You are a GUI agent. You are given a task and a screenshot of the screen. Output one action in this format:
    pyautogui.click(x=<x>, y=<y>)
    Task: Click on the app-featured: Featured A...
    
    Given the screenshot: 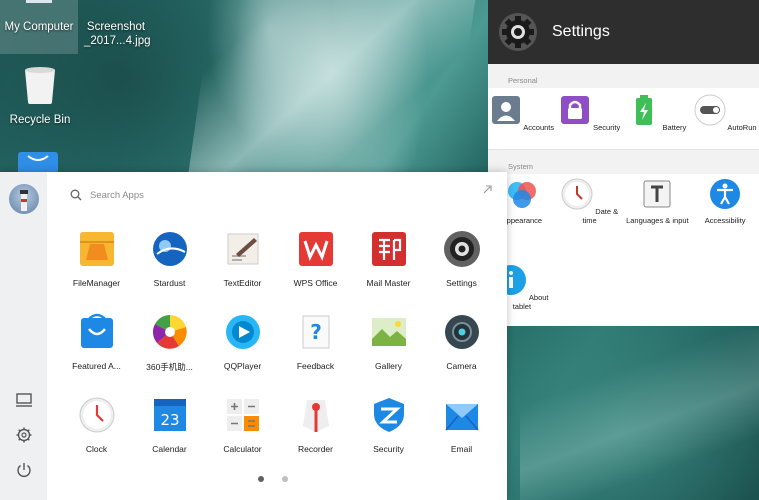 What is the action you would take?
    pyautogui.click(x=96, y=348)
    